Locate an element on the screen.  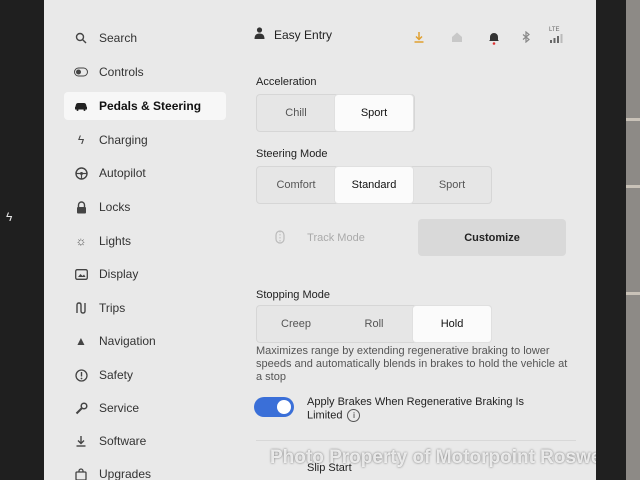
sidebar-item-locks: Locks is located at coordinates (145, 207).